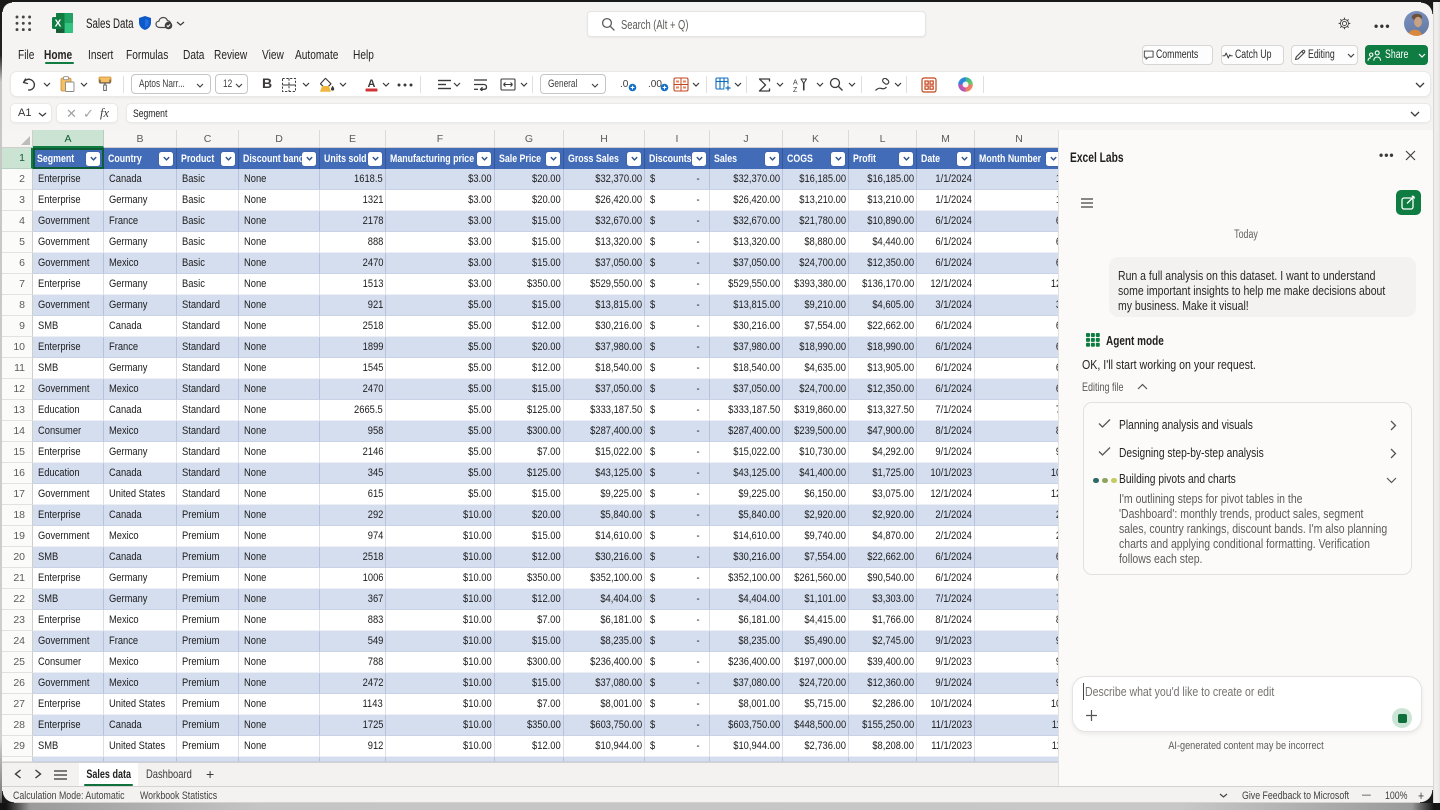  What do you see at coordinates (655, 84) in the screenshot?
I see `svg-text: .00` at bounding box center [655, 84].